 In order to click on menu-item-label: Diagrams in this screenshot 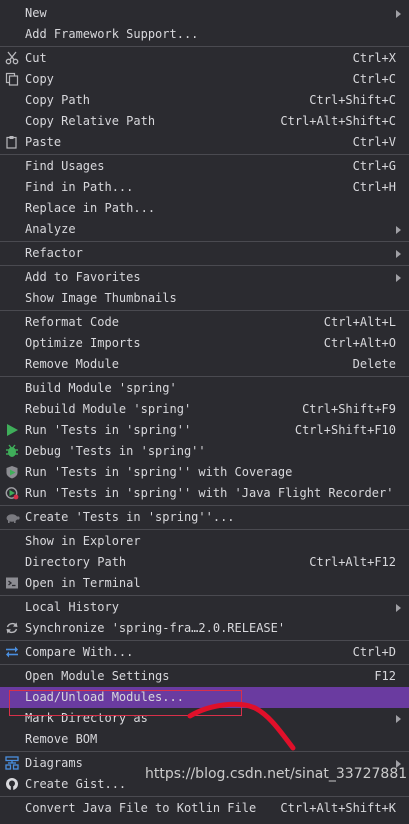, I will do `click(54, 763)`.